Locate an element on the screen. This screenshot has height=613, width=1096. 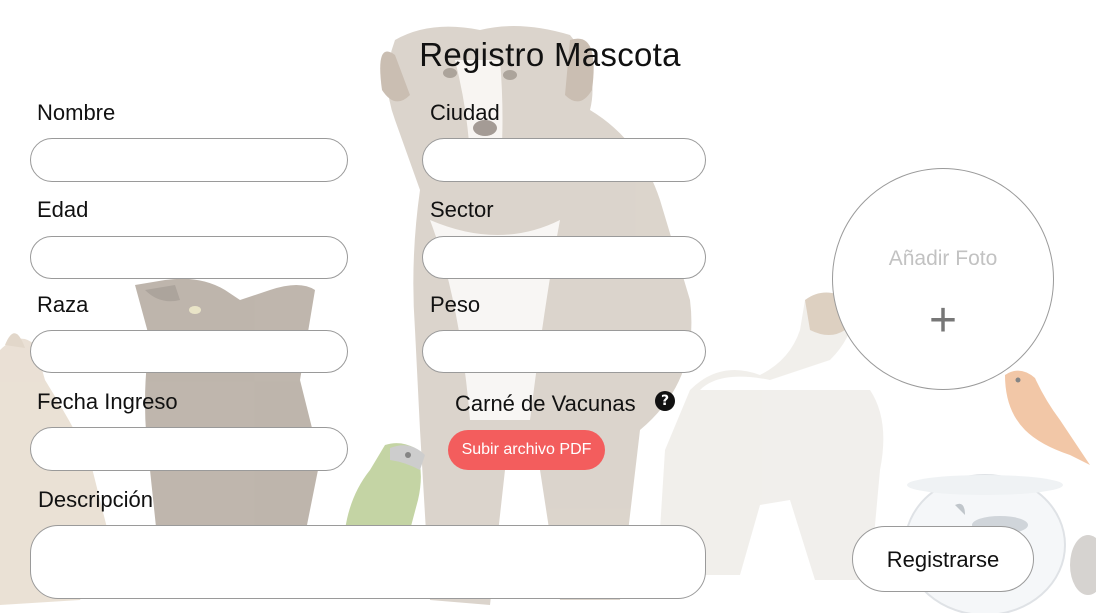
edad-input is located at coordinates (189, 257).